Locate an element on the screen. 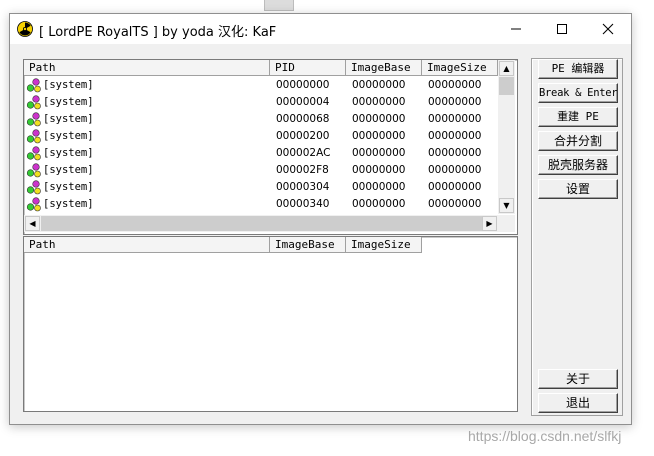 This screenshot has width=654, height=456. minimize-button is located at coordinates (516, 29).